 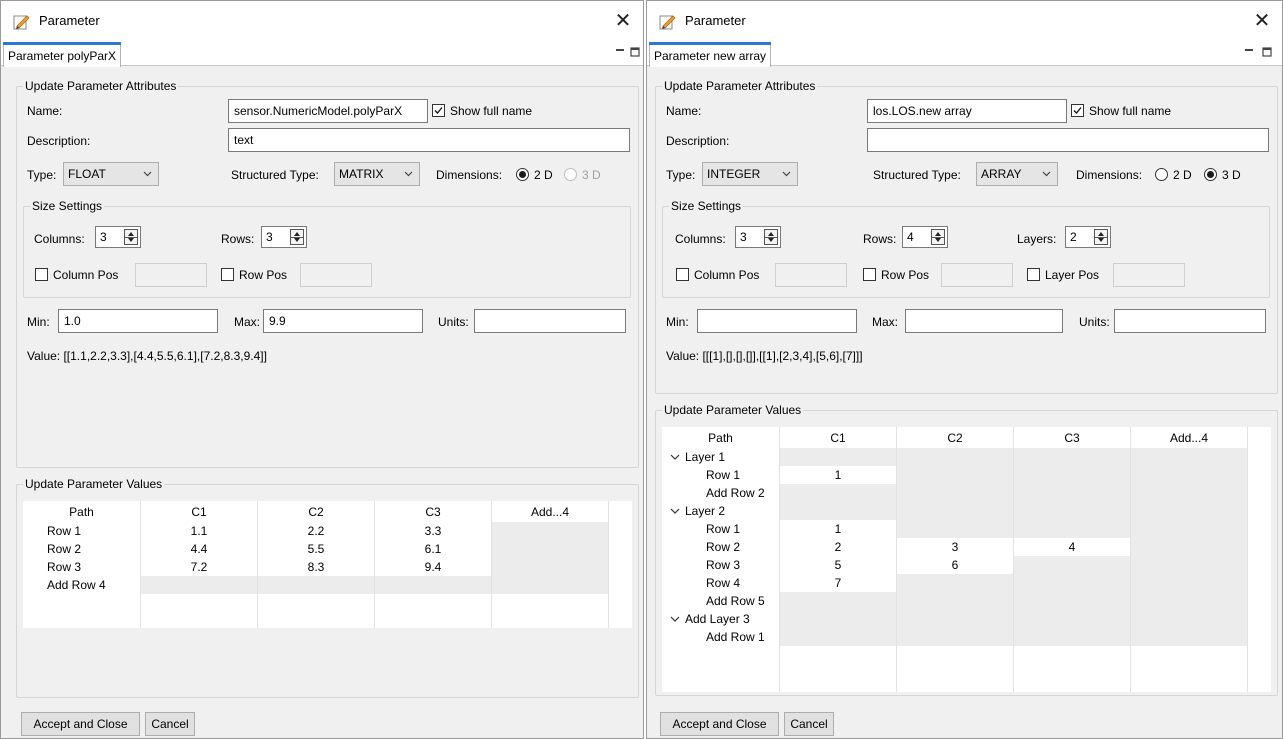 I want to click on value-cell: 5.5, so click(x=316, y=549).